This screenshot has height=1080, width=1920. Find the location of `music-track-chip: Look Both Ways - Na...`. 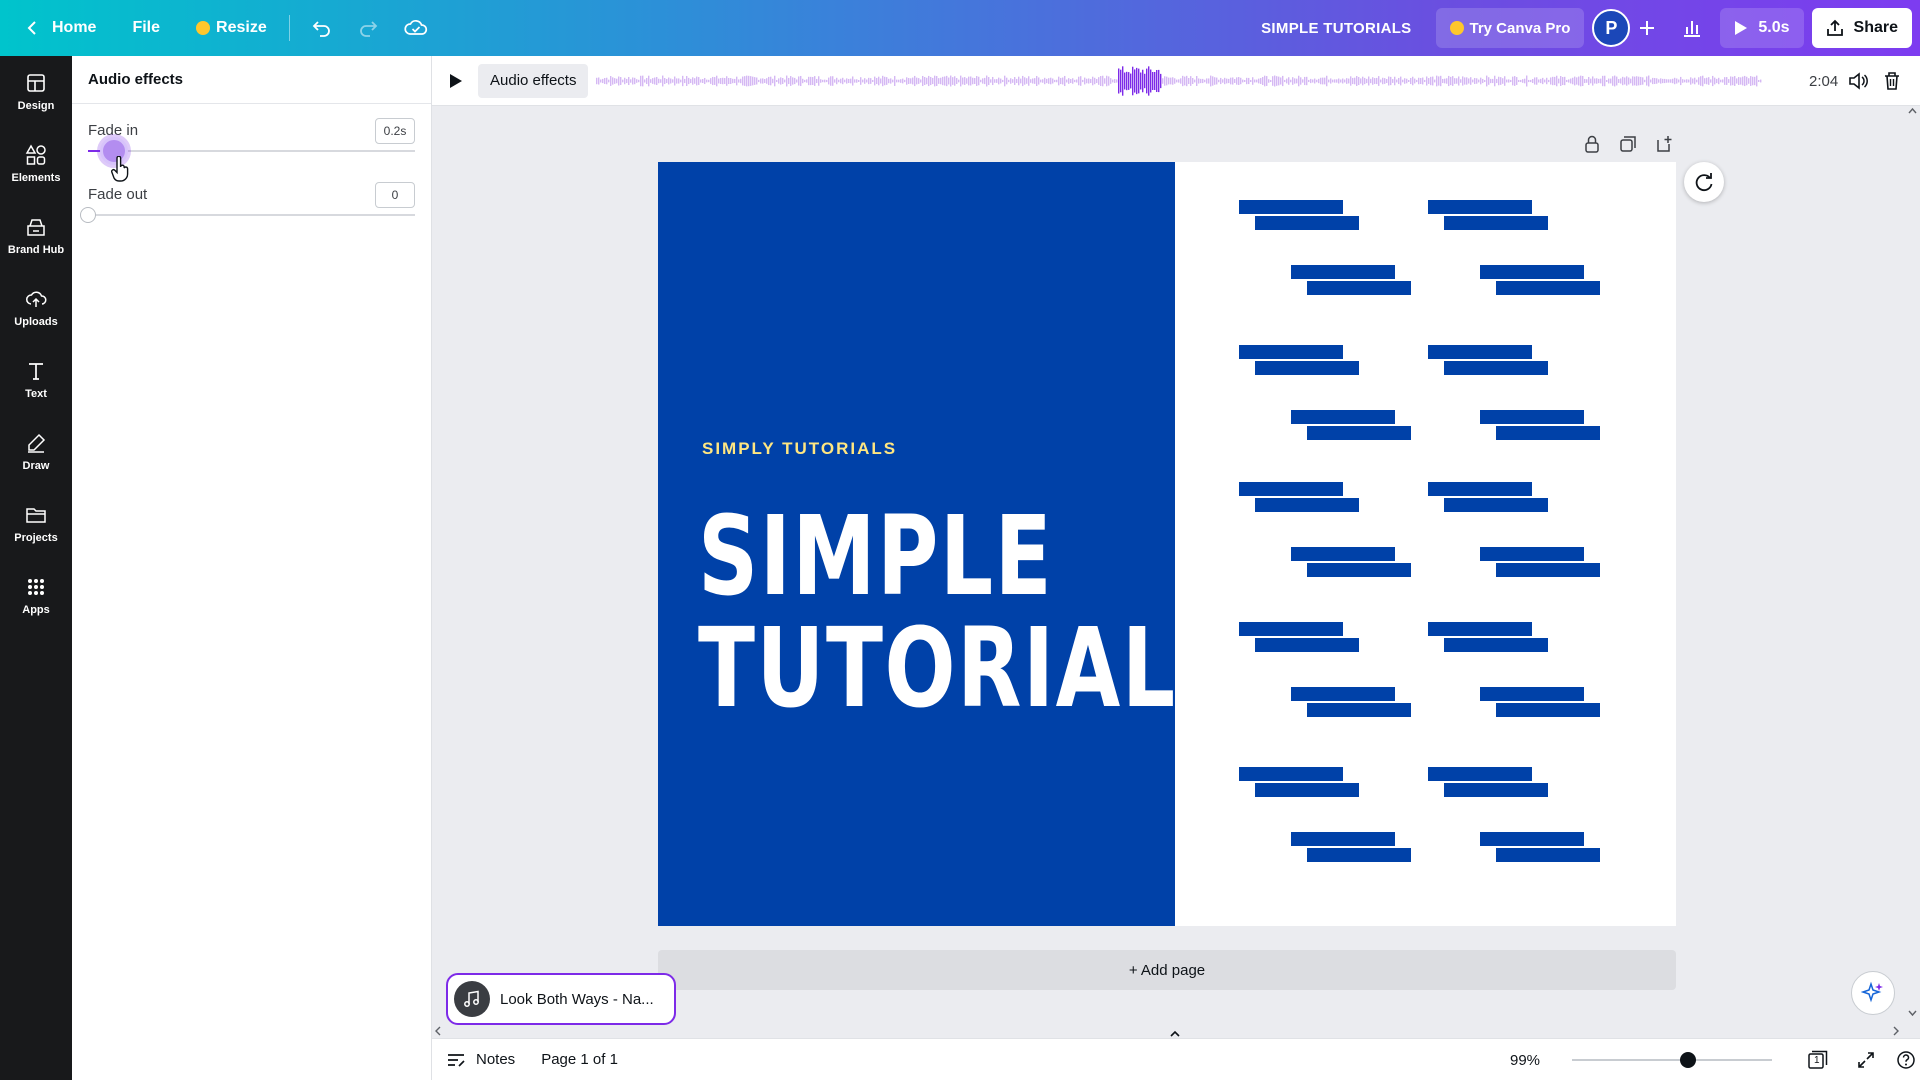

music-track-chip: Look Both Ways - Na... is located at coordinates (561, 999).